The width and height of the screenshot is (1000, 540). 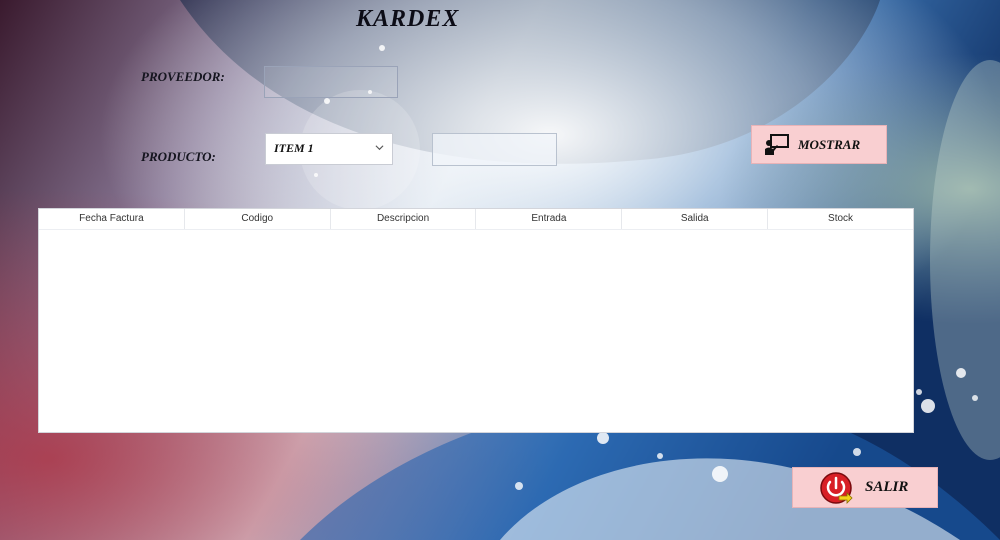 I want to click on producto-detail-field, so click(x=494, y=149).